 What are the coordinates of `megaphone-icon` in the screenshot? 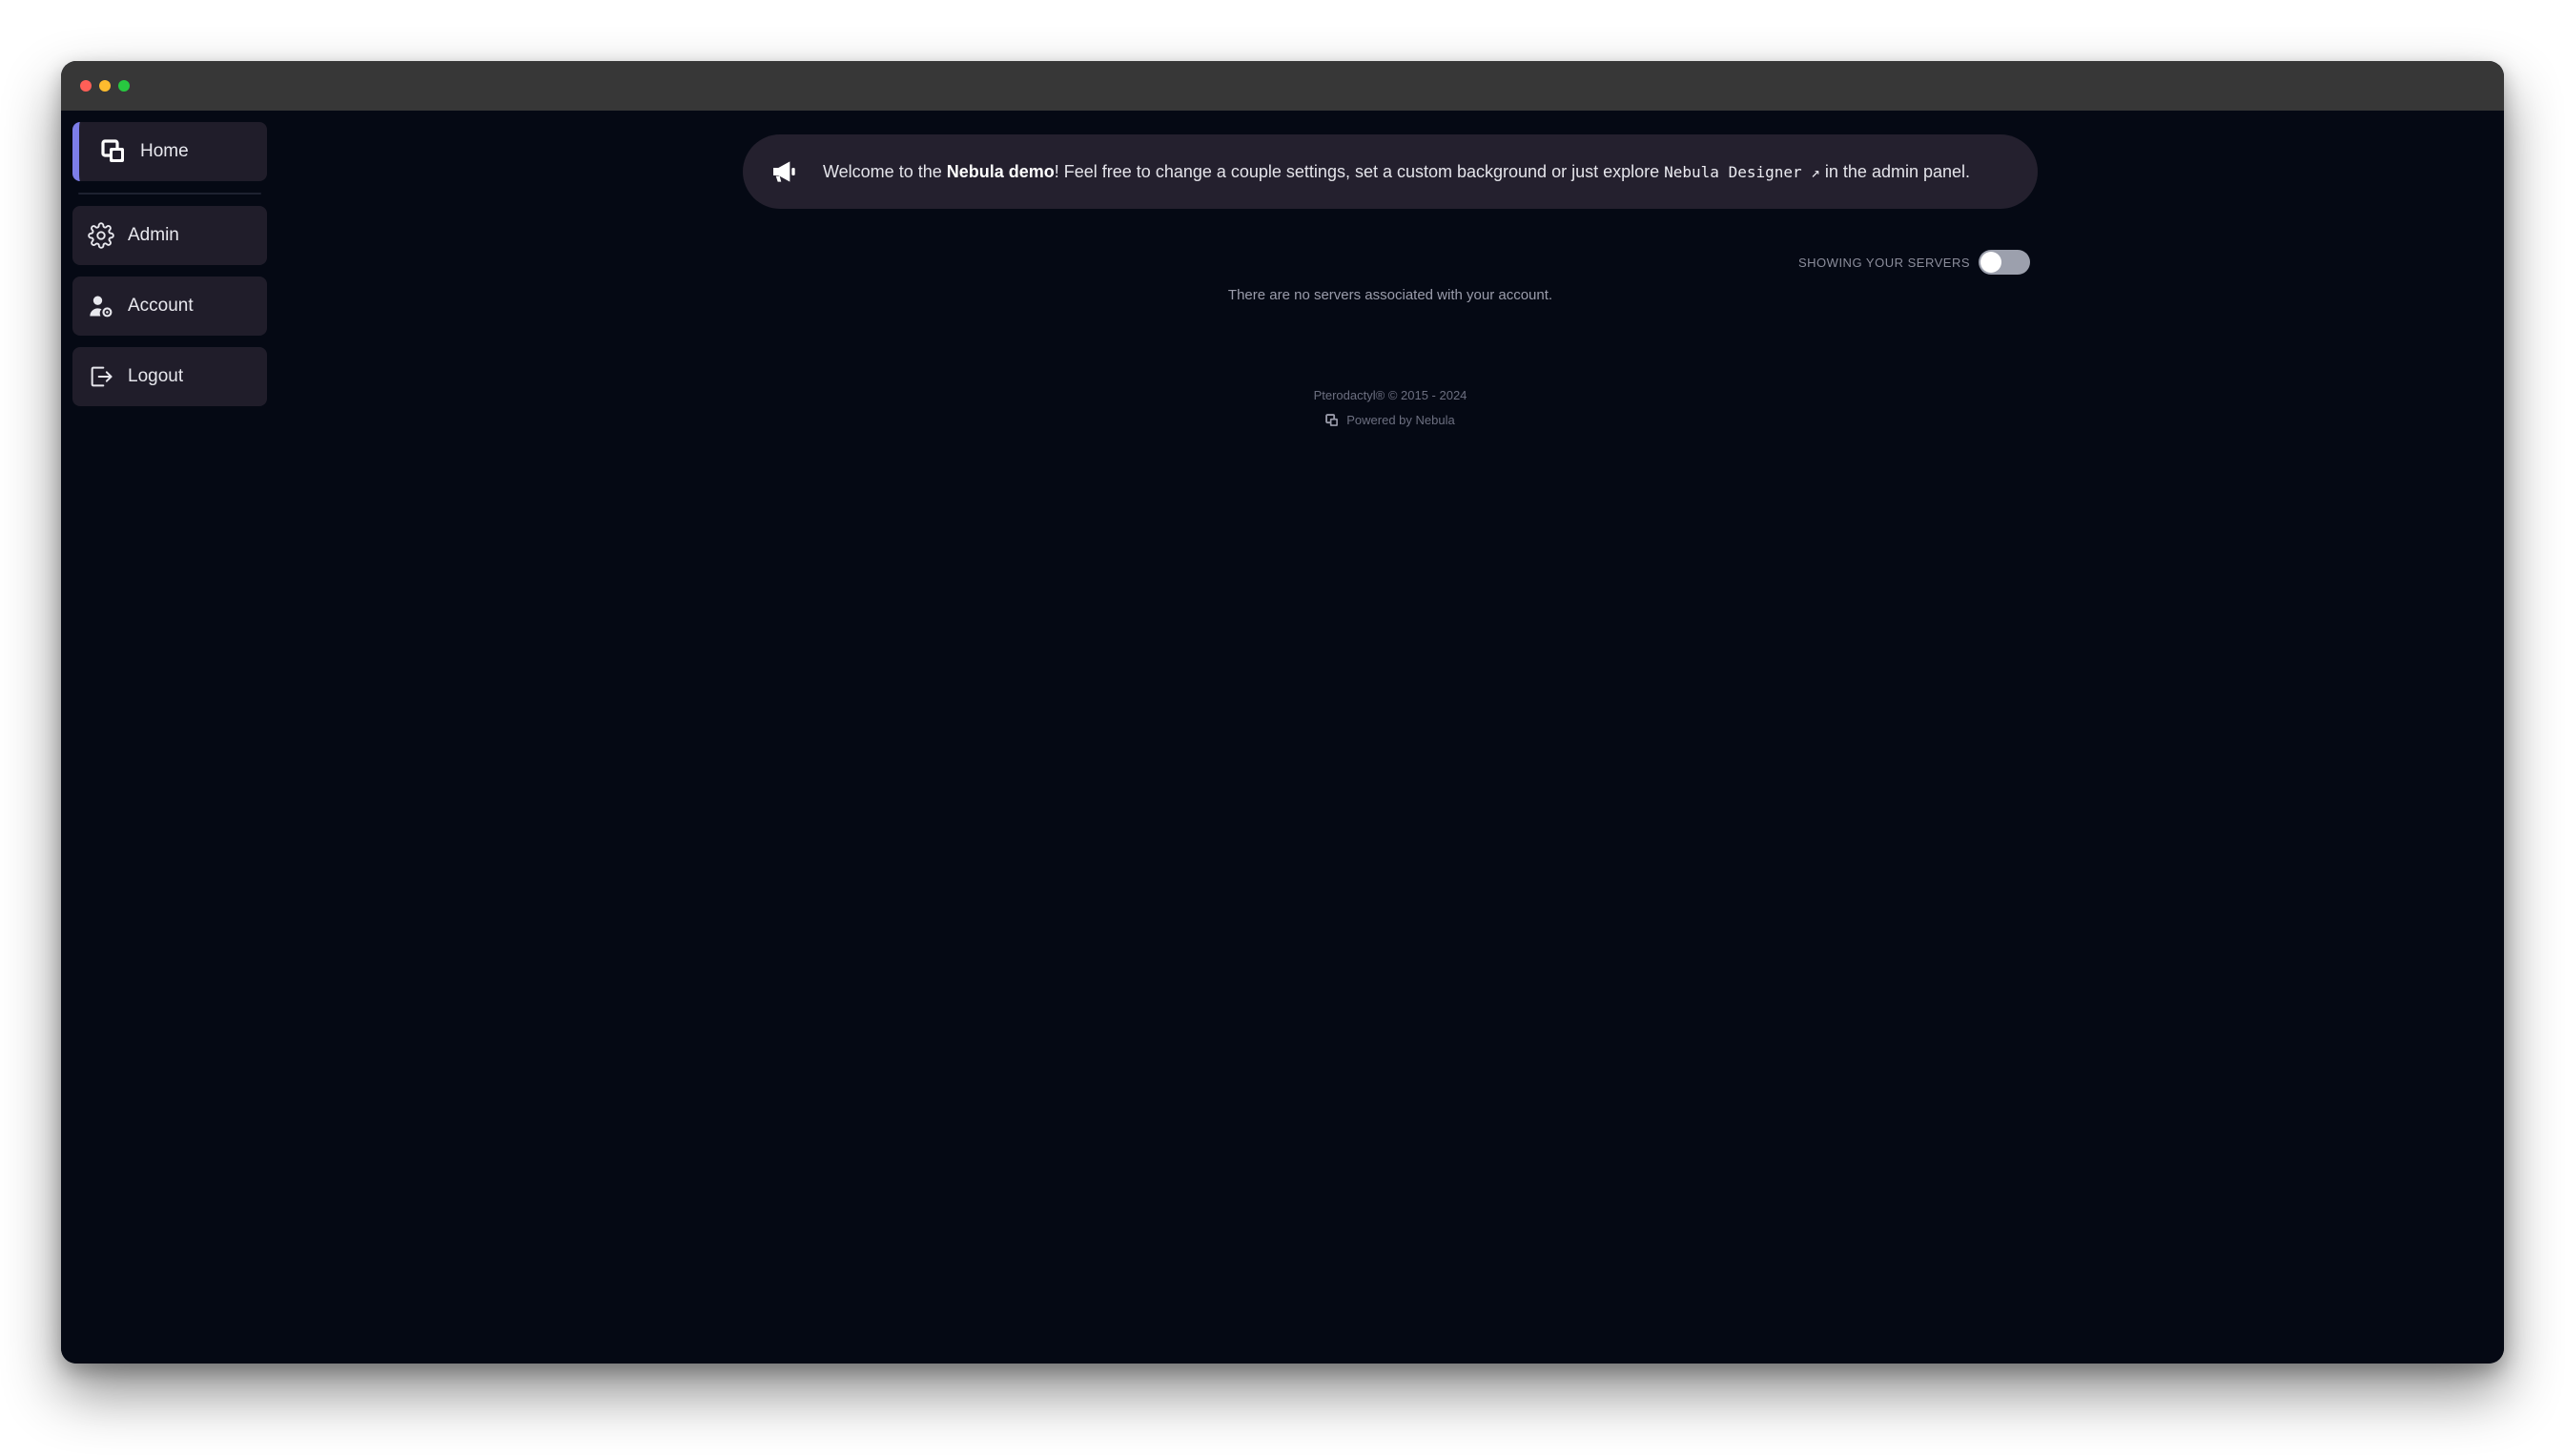 It's located at (785, 171).